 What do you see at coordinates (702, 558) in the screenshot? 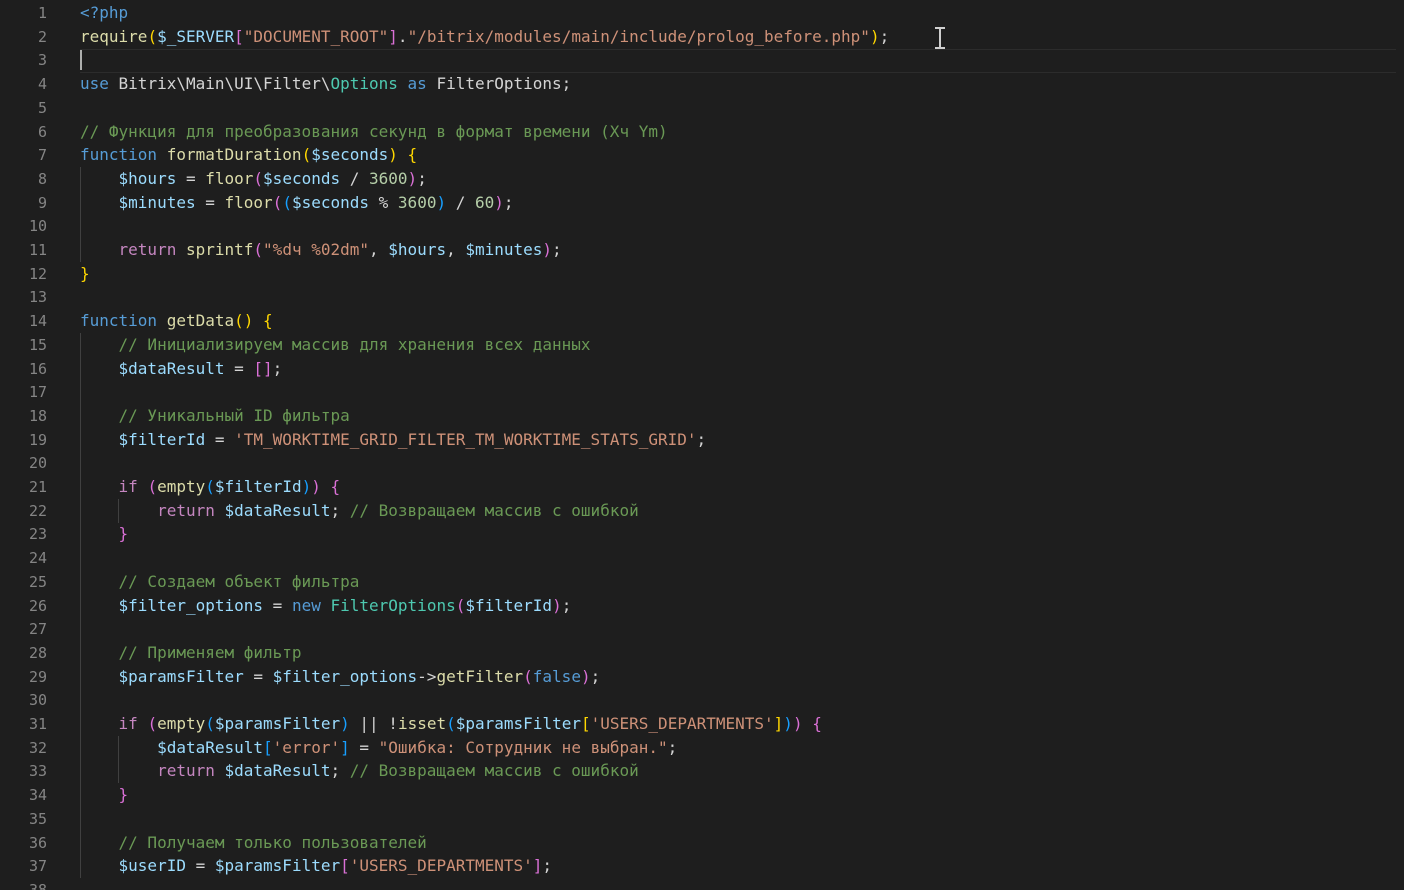
I see `code-line: 24` at bounding box center [702, 558].